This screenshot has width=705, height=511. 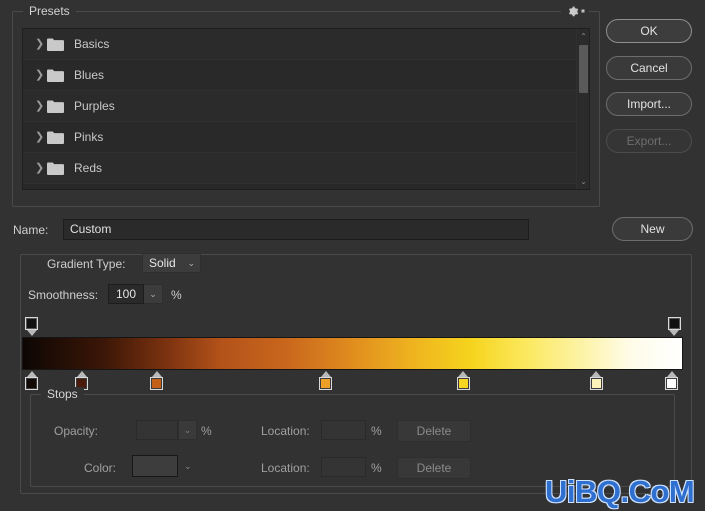 I want to click on gear-icon, so click(x=575, y=11).